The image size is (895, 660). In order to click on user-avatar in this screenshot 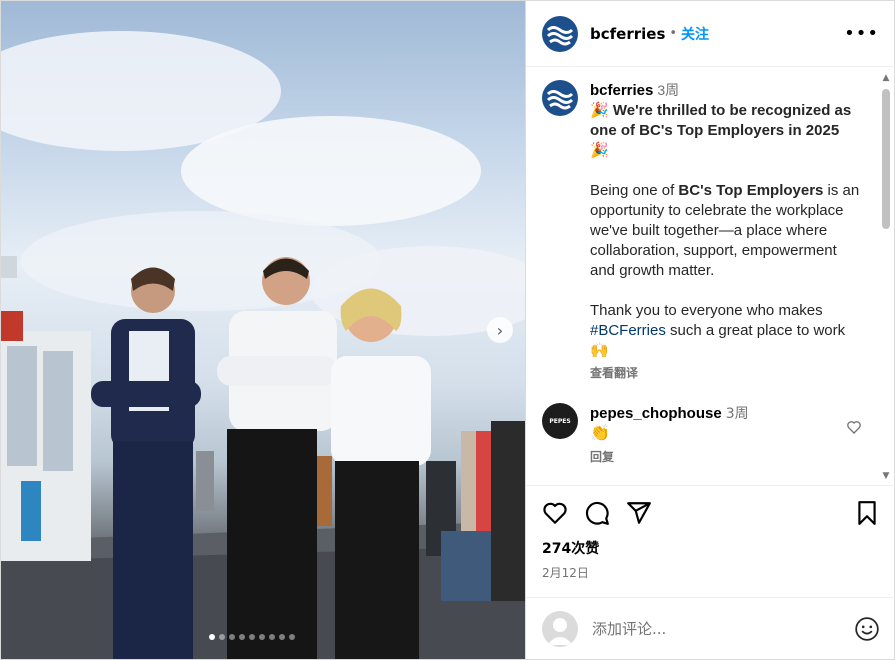, I will do `click(560, 628)`.